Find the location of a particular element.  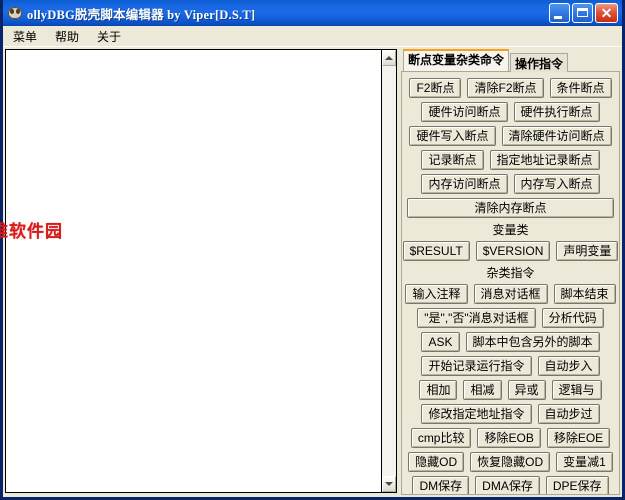

window-controls: ✕ is located at coordinates (584, 13).